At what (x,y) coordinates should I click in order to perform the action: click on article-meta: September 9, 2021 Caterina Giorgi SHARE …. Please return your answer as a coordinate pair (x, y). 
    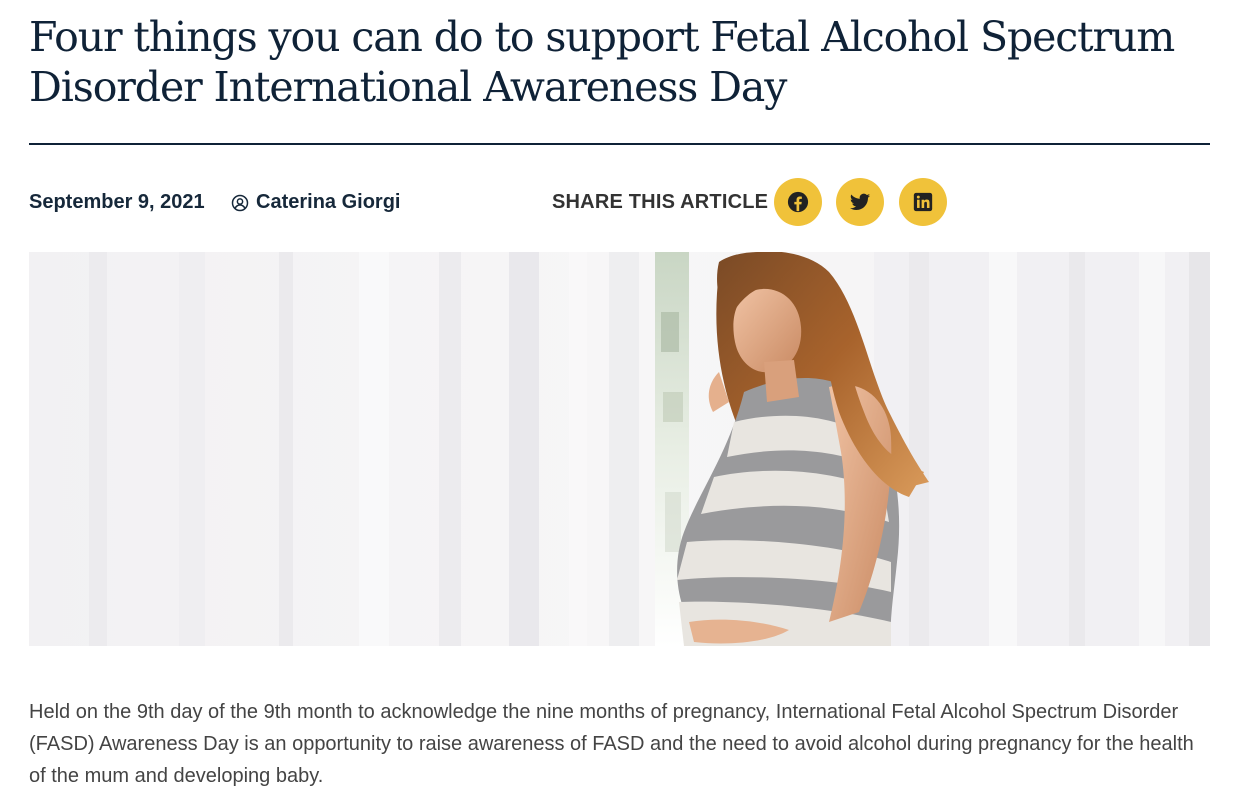
    Looking at the image, I should click on (619, 202).